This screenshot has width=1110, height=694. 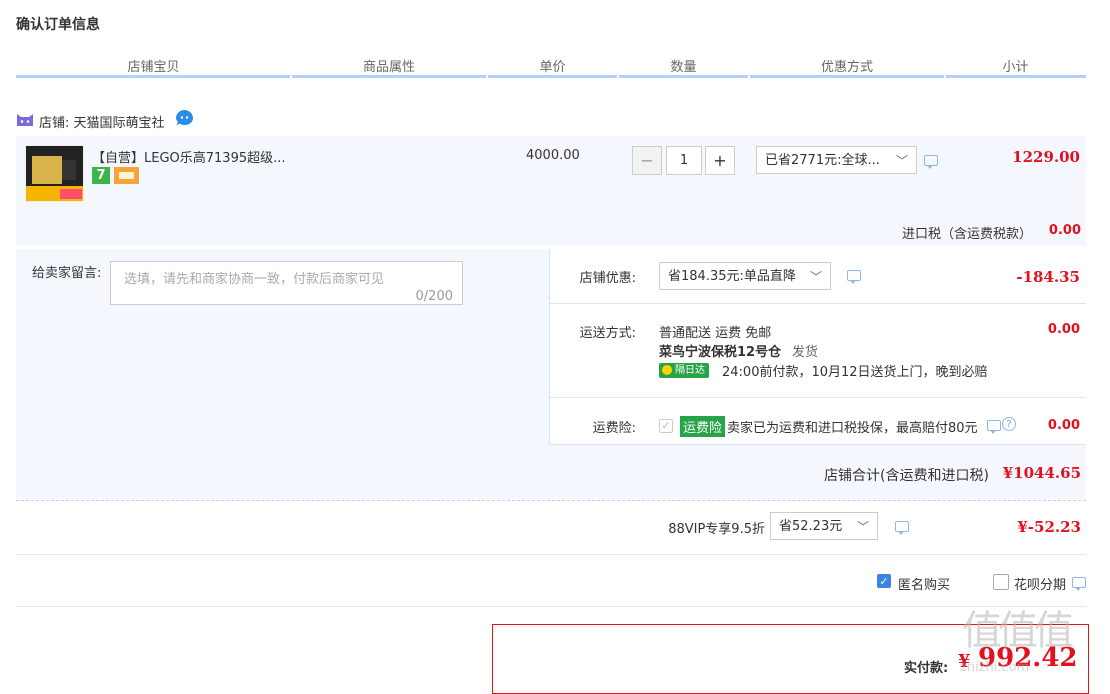 I want to click on shop-cat-icon, so click(x=25, y=119).